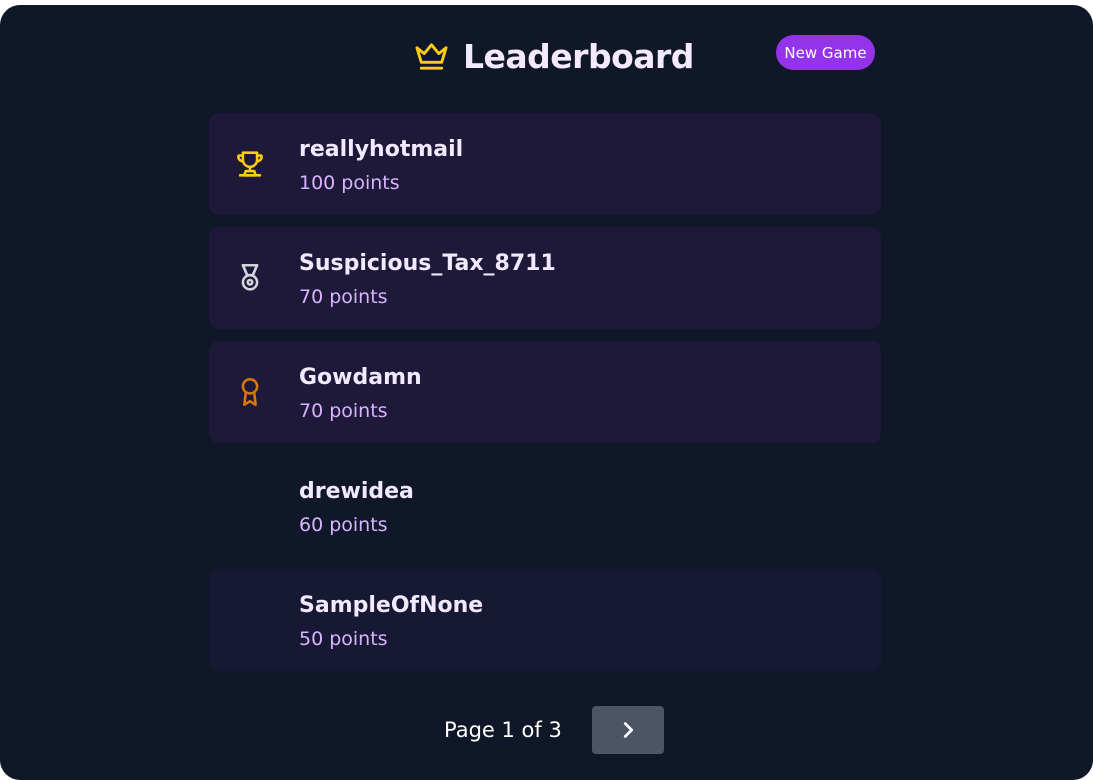  What do you see at coordinates (545, 620) in the screenshot?
I see `leaderboard-entry: SampleOfNone 50 points` at bounding box center [545, 620].